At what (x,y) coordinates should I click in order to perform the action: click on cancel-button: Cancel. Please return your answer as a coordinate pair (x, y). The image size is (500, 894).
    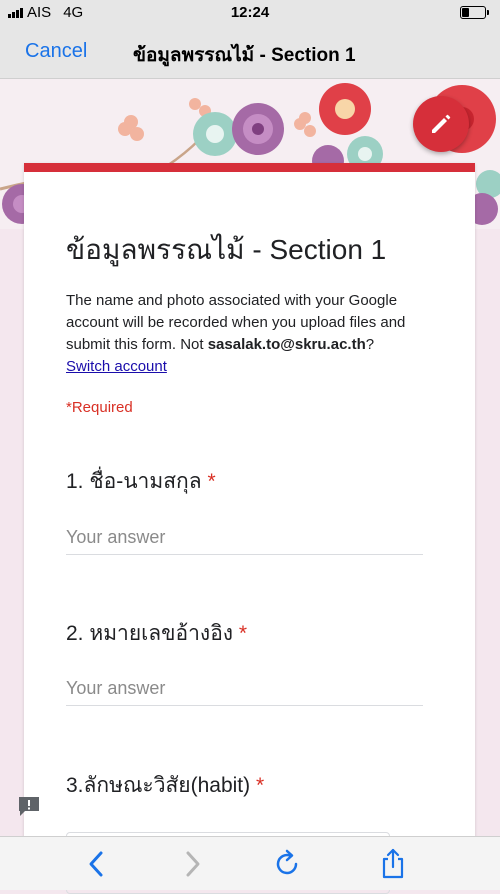
    Looking at the image, I should click on (56, 51).